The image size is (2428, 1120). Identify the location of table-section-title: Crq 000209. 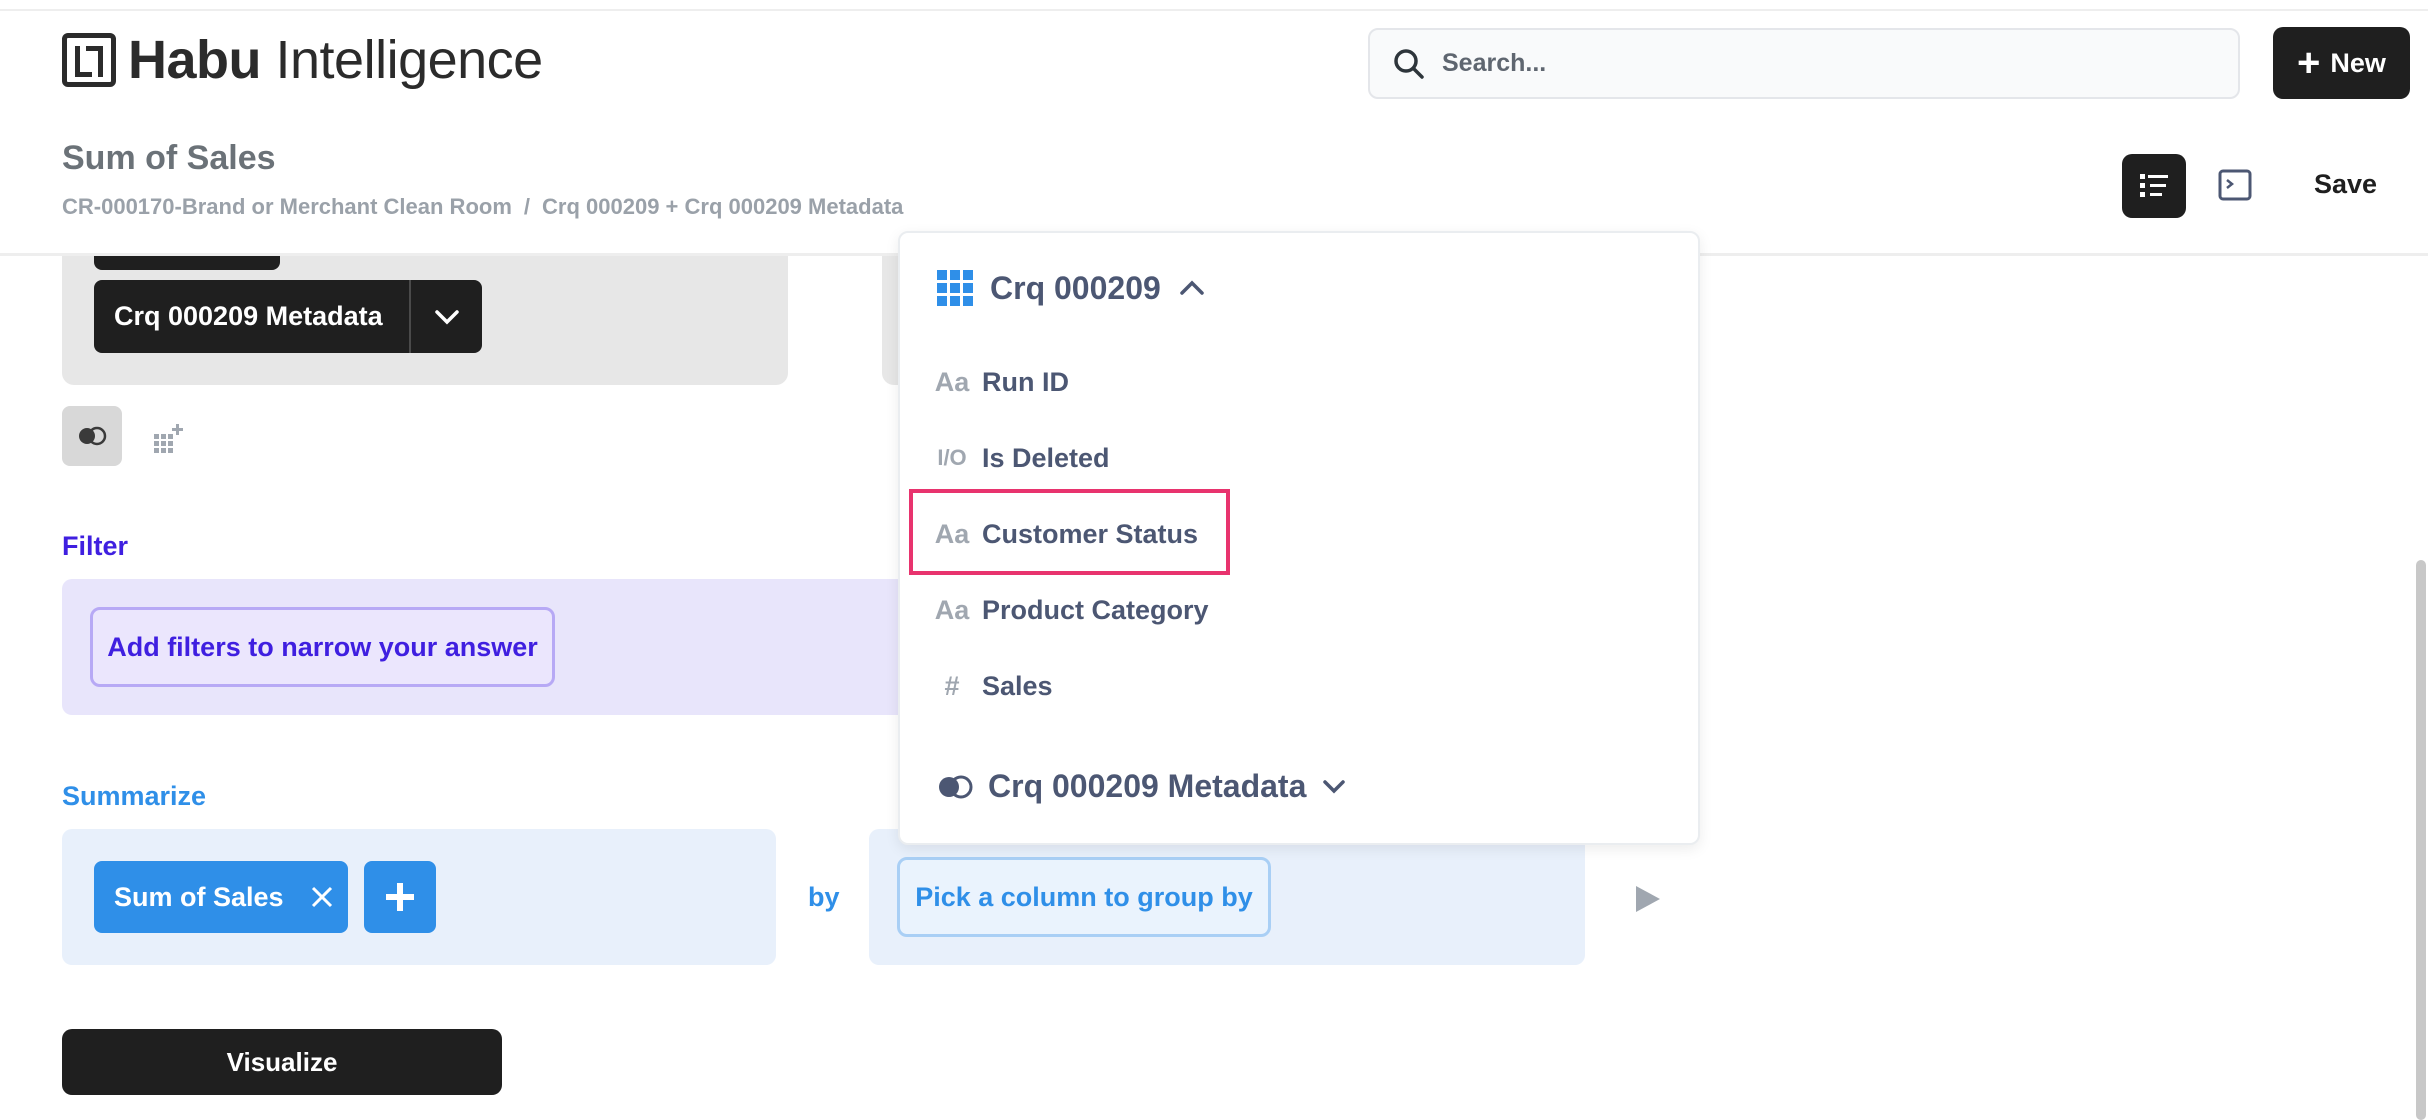
(1075, 287).